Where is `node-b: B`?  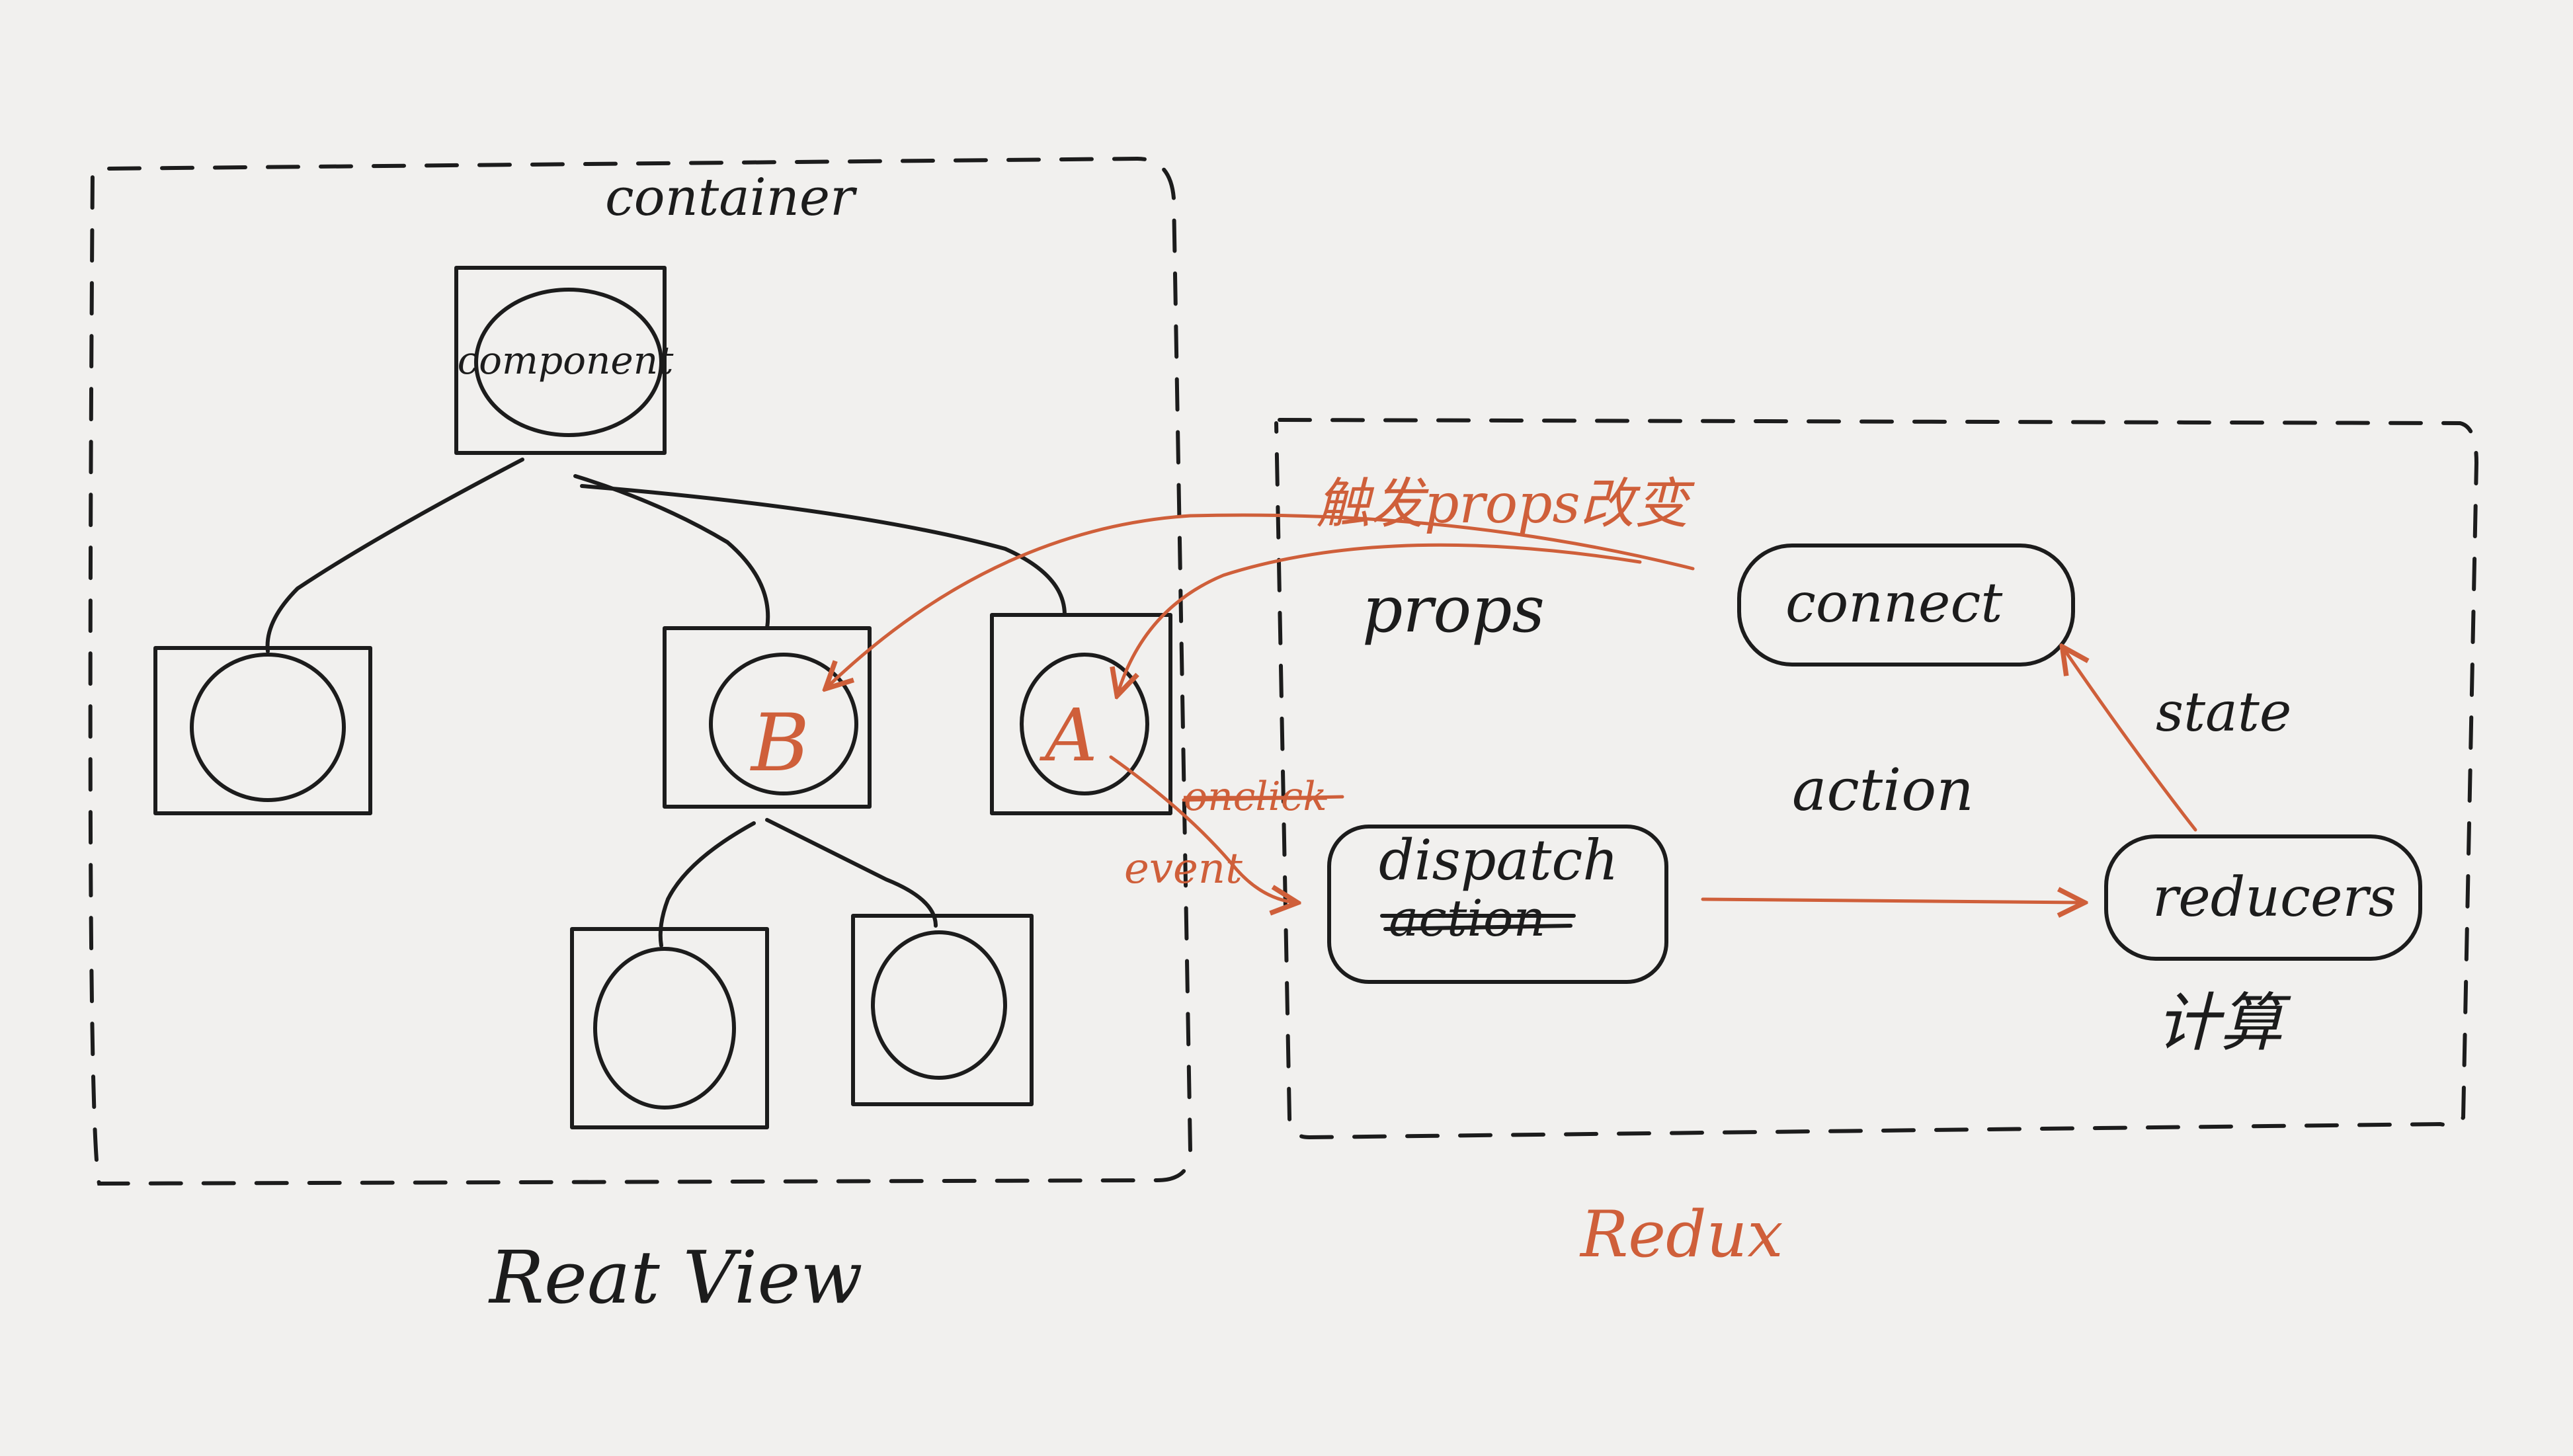
node-b: B is located at coordinates (767, 717).